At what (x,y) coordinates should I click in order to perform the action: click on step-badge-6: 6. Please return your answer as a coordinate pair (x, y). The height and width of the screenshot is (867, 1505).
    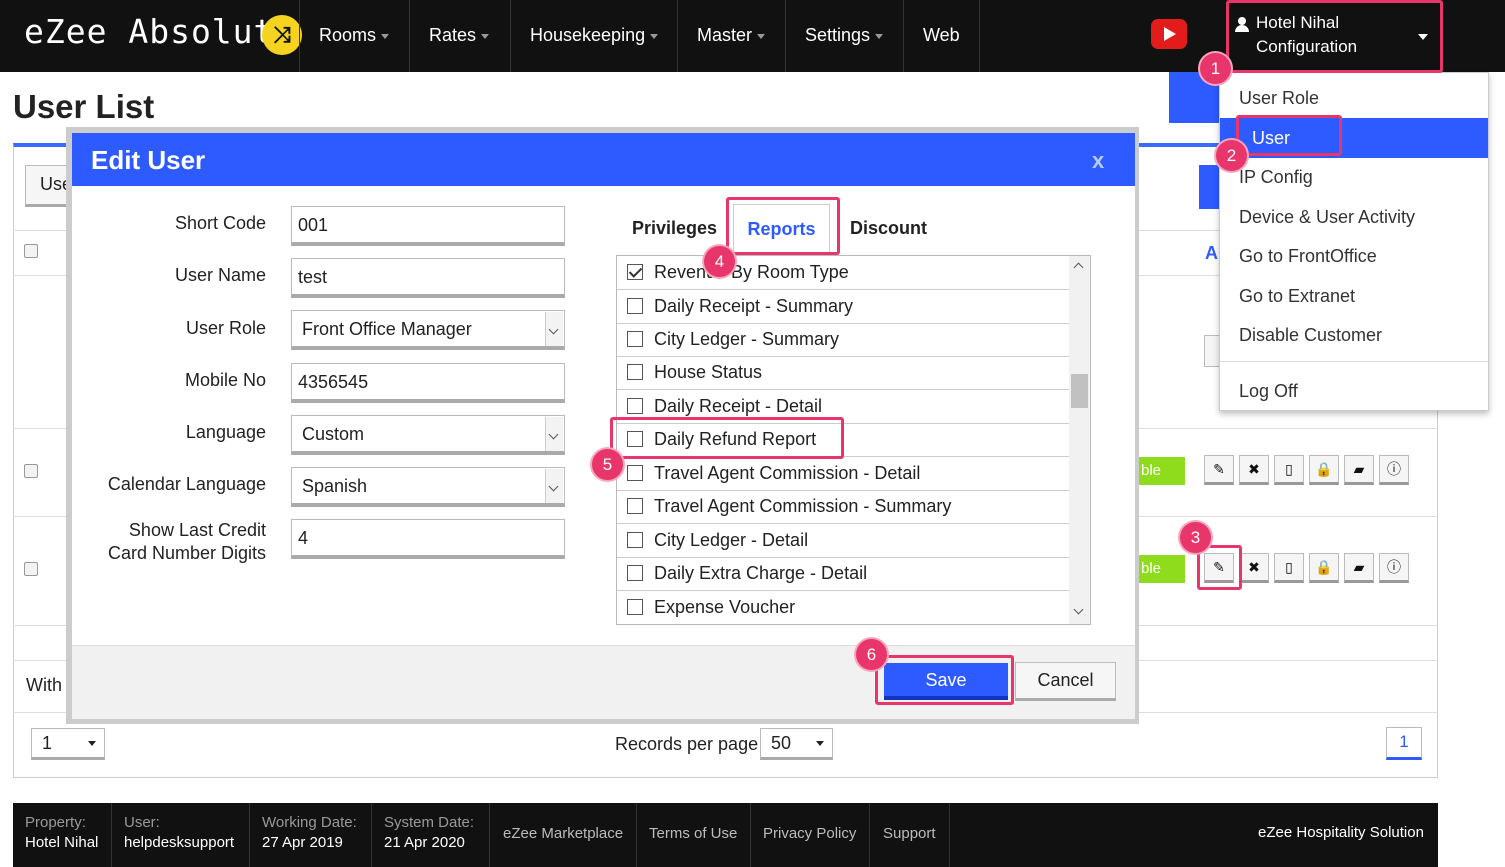
    Looking at the image, I should click on (871, 654).